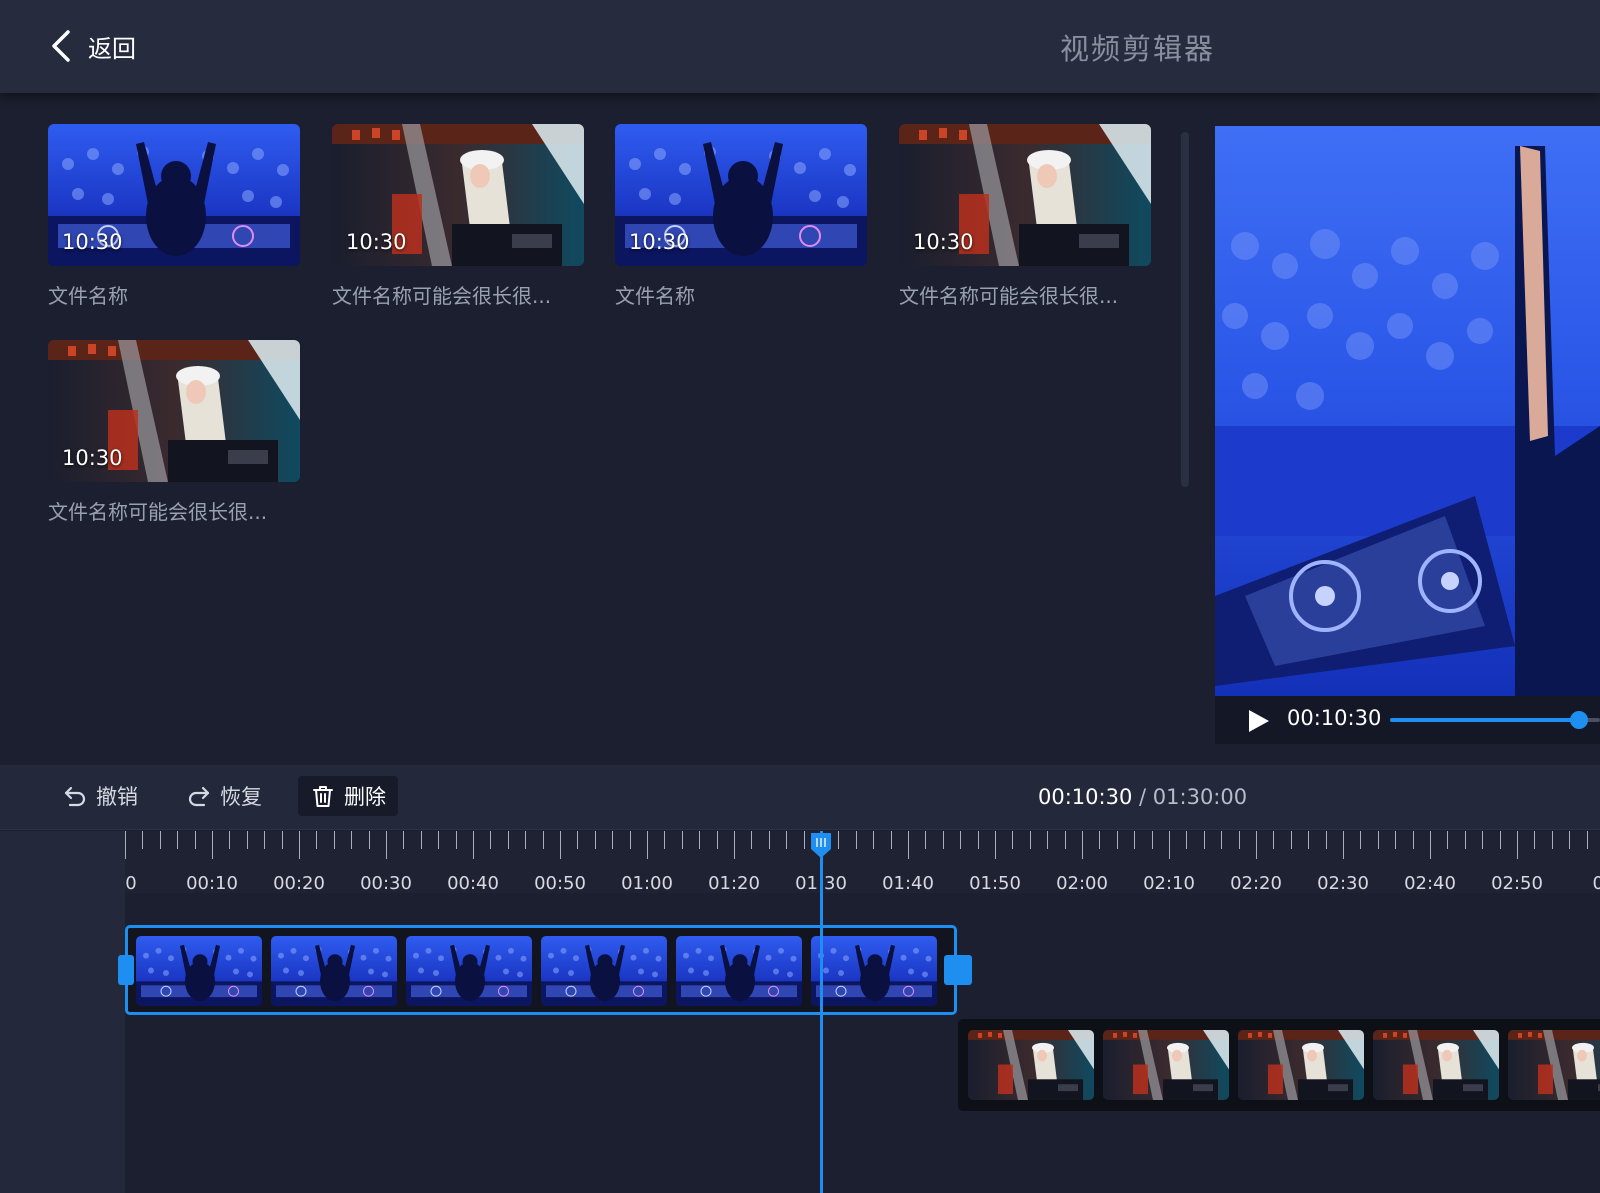  What do you see at coordinates (560, 883) in the screenshot?
I see `ruler-label: 00:50` at bounding box center [560, 883].